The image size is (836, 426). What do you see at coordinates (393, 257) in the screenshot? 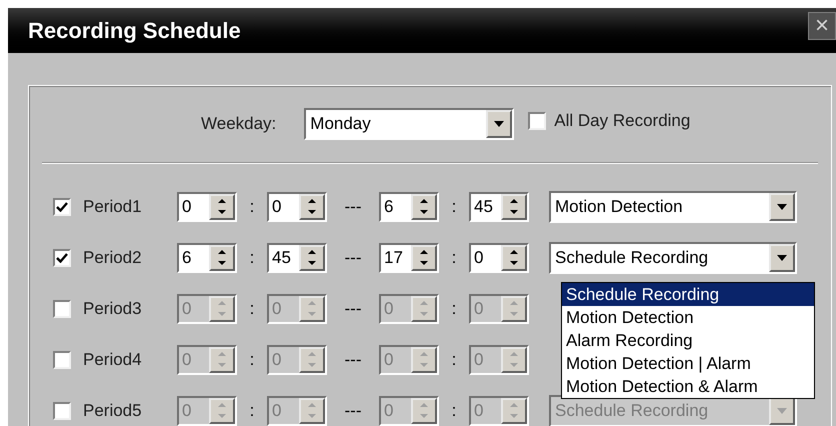
I see `spinner-value: 17` at bounding box center [393, 257].